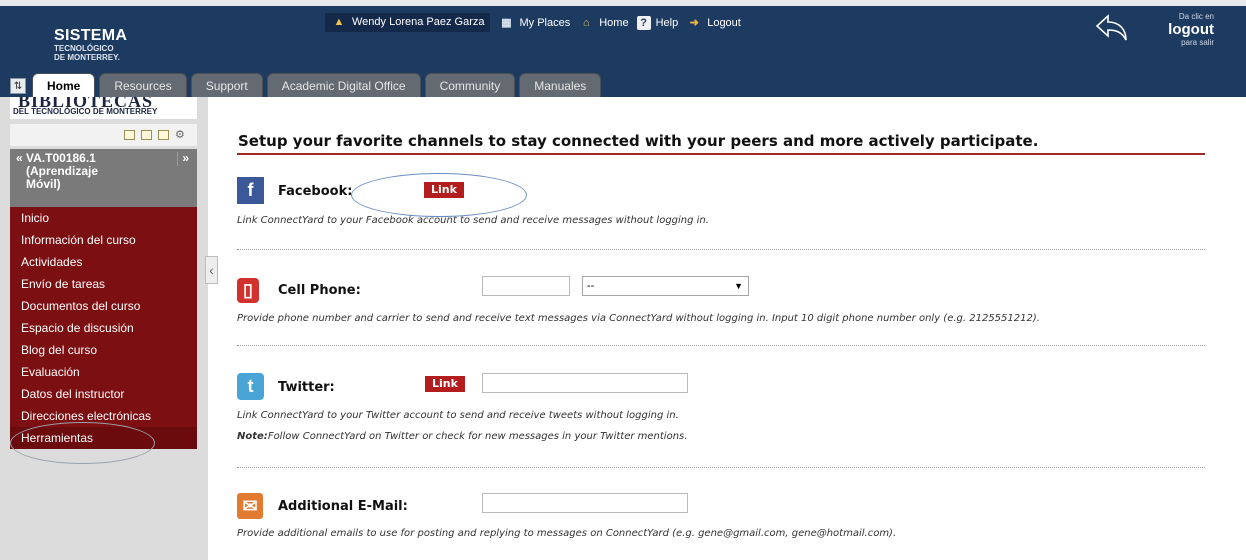  I want to click on library-banner: BIBLIOTECAS DEL TECNOLÓGICO DE MONTERREY, so click(103, 108).